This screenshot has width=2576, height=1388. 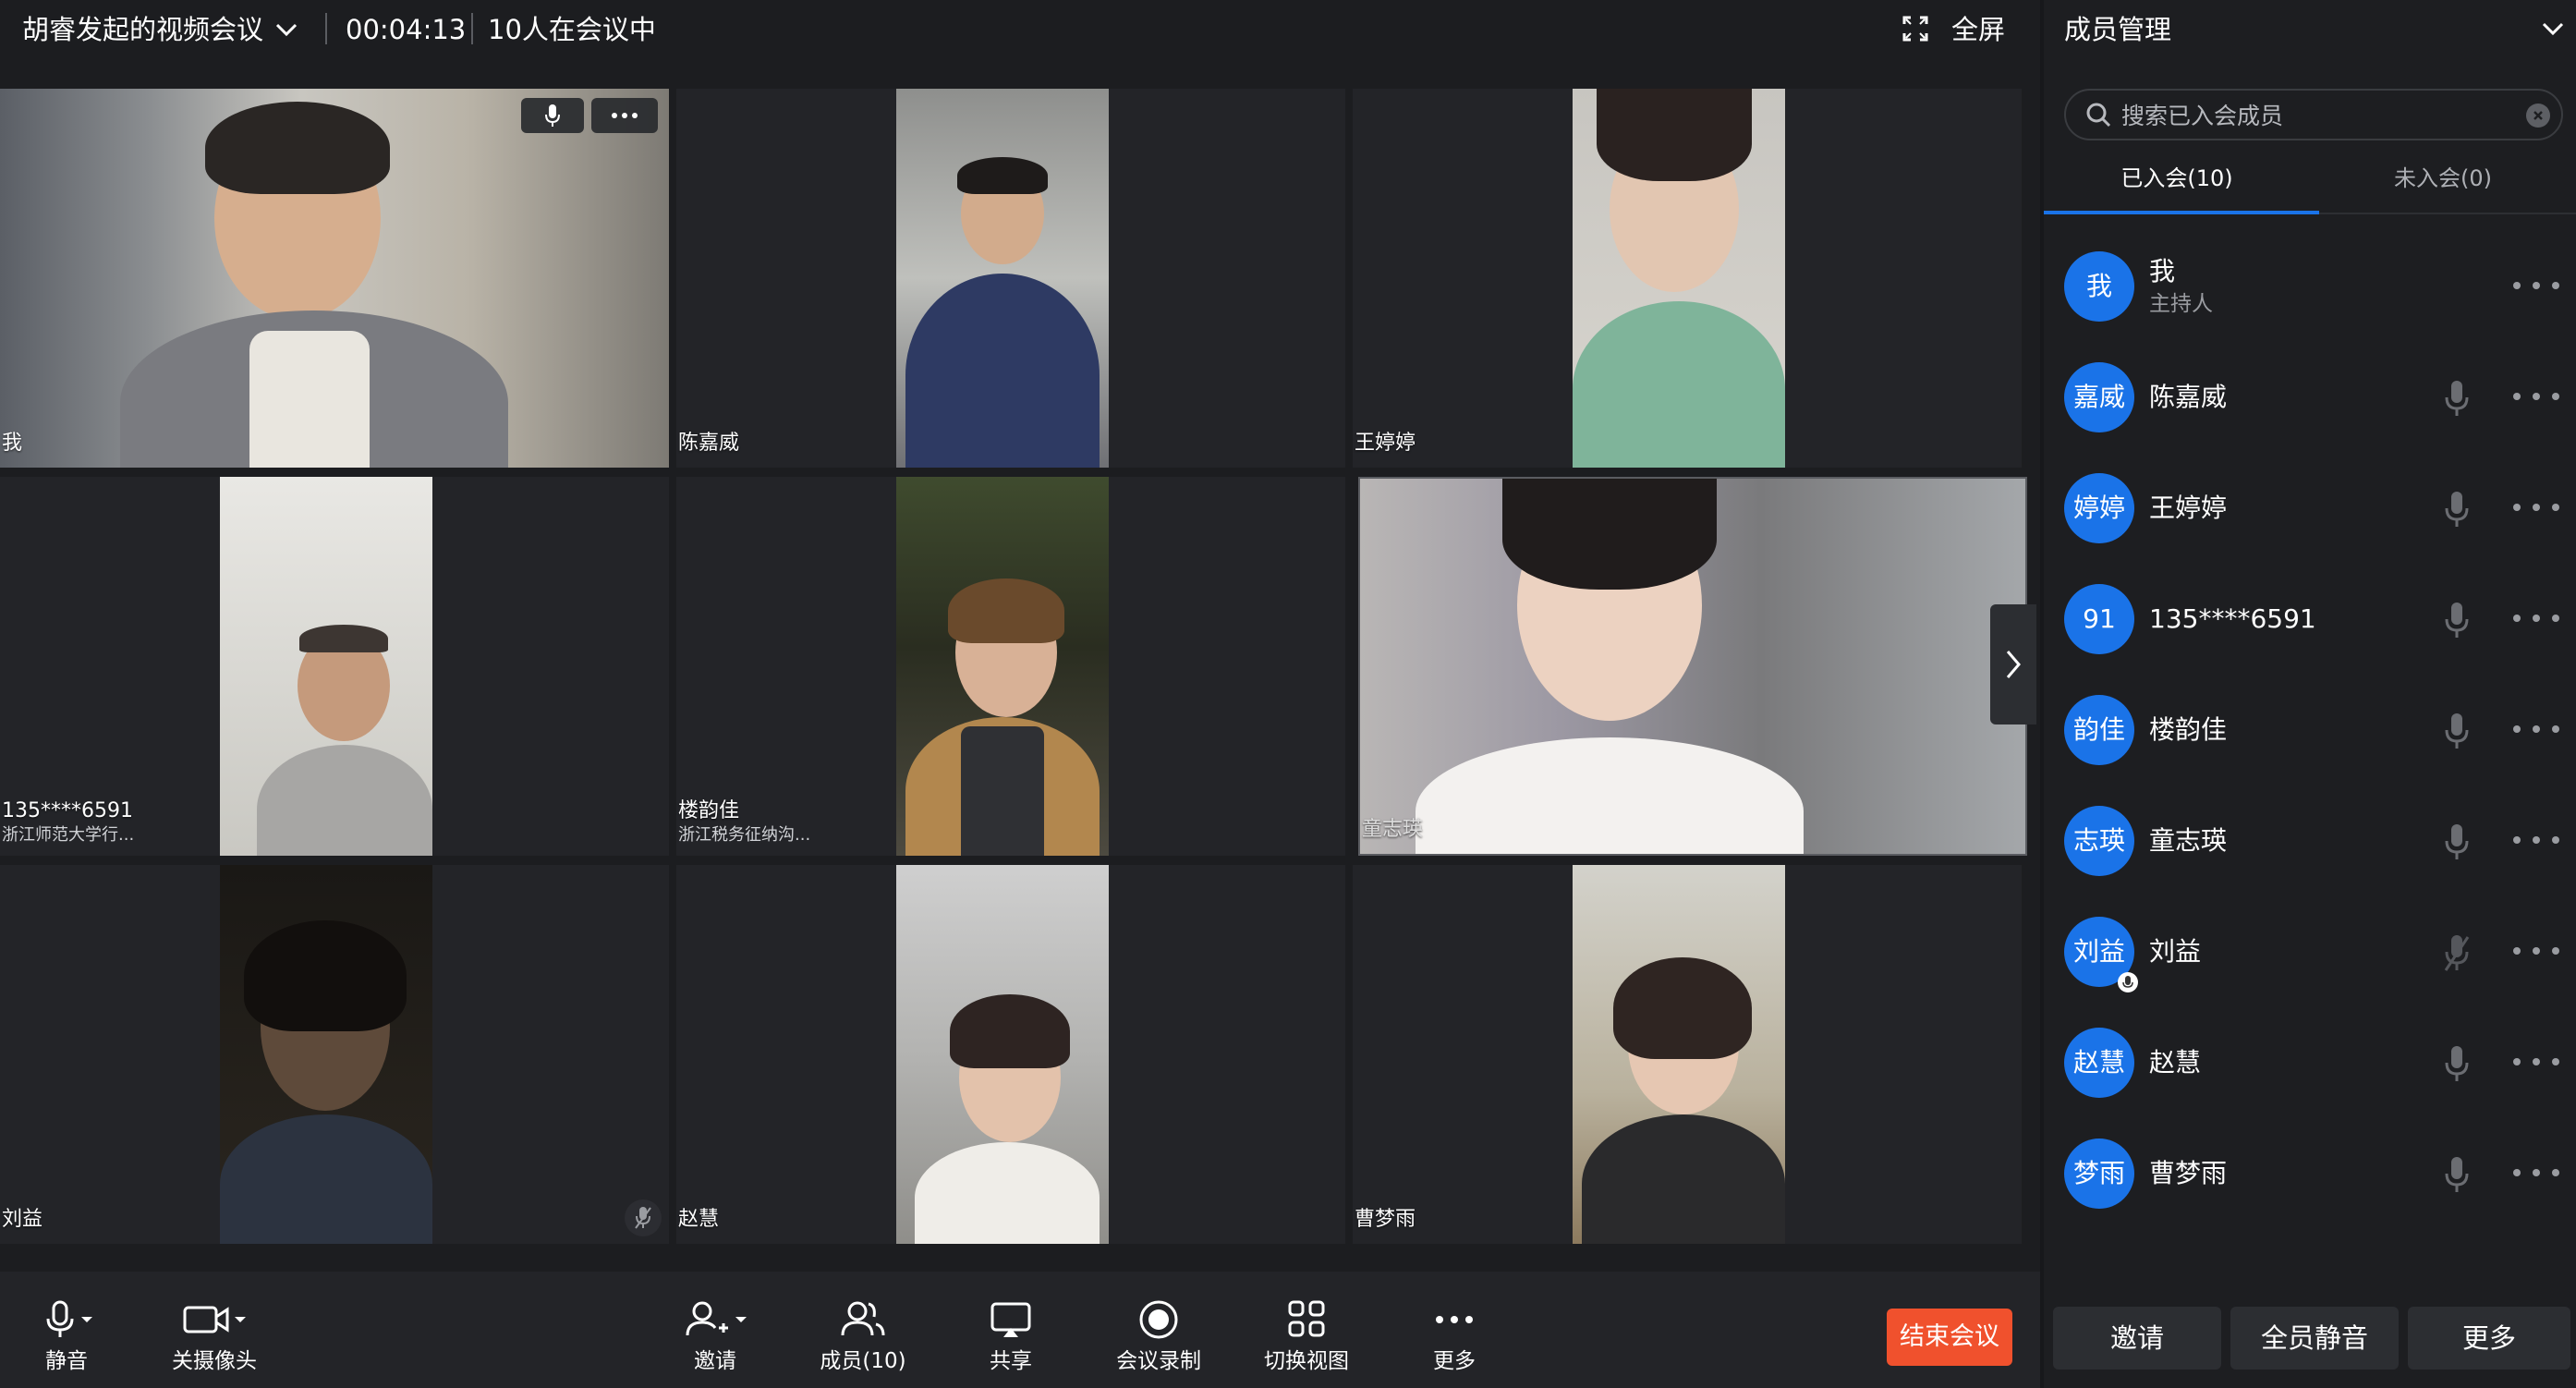 What do you see at coordinates (2188, 729) in the screenshot?
I see `member-name: 楼韵佳` at bounding box center [2188, 729].